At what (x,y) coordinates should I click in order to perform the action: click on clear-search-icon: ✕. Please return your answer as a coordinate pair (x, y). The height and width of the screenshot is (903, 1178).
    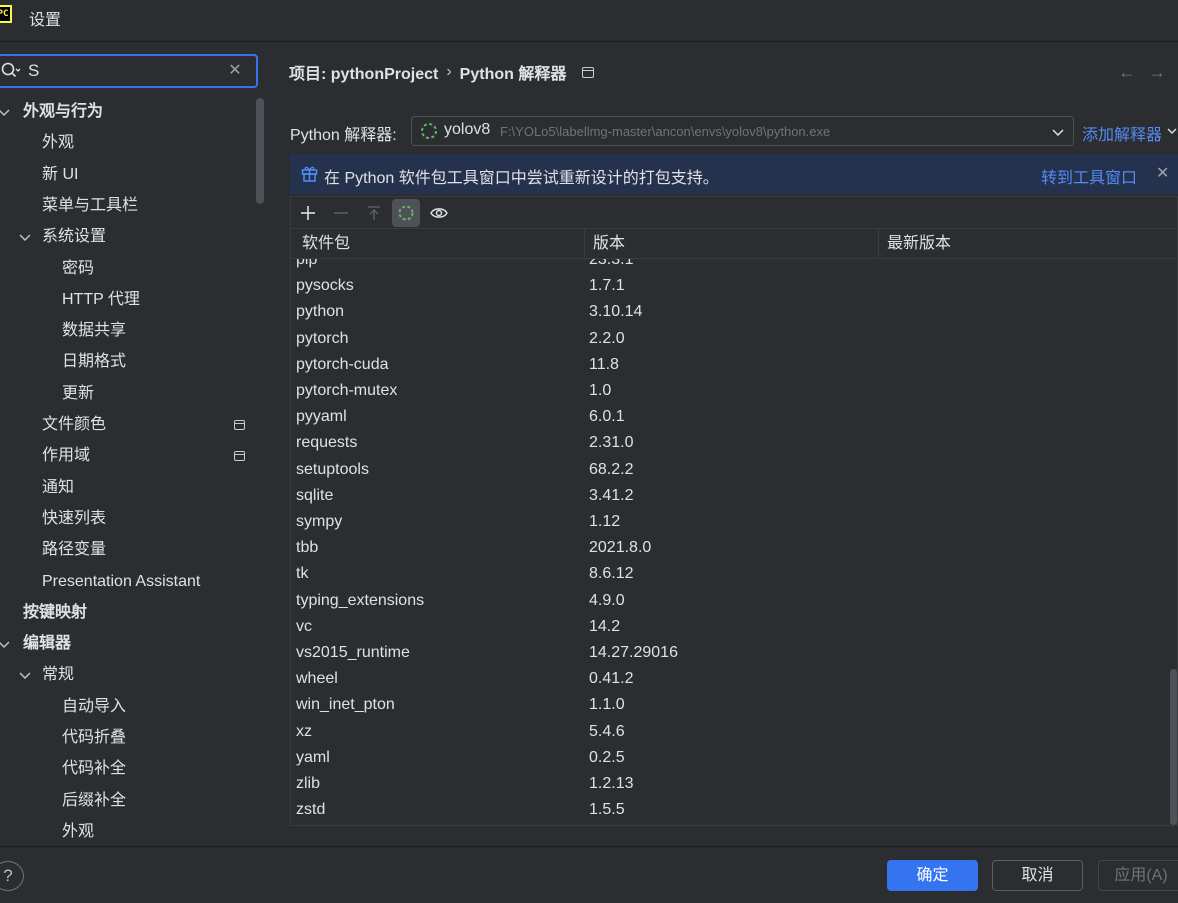
    Looking at the image, I should click on (235, 71).